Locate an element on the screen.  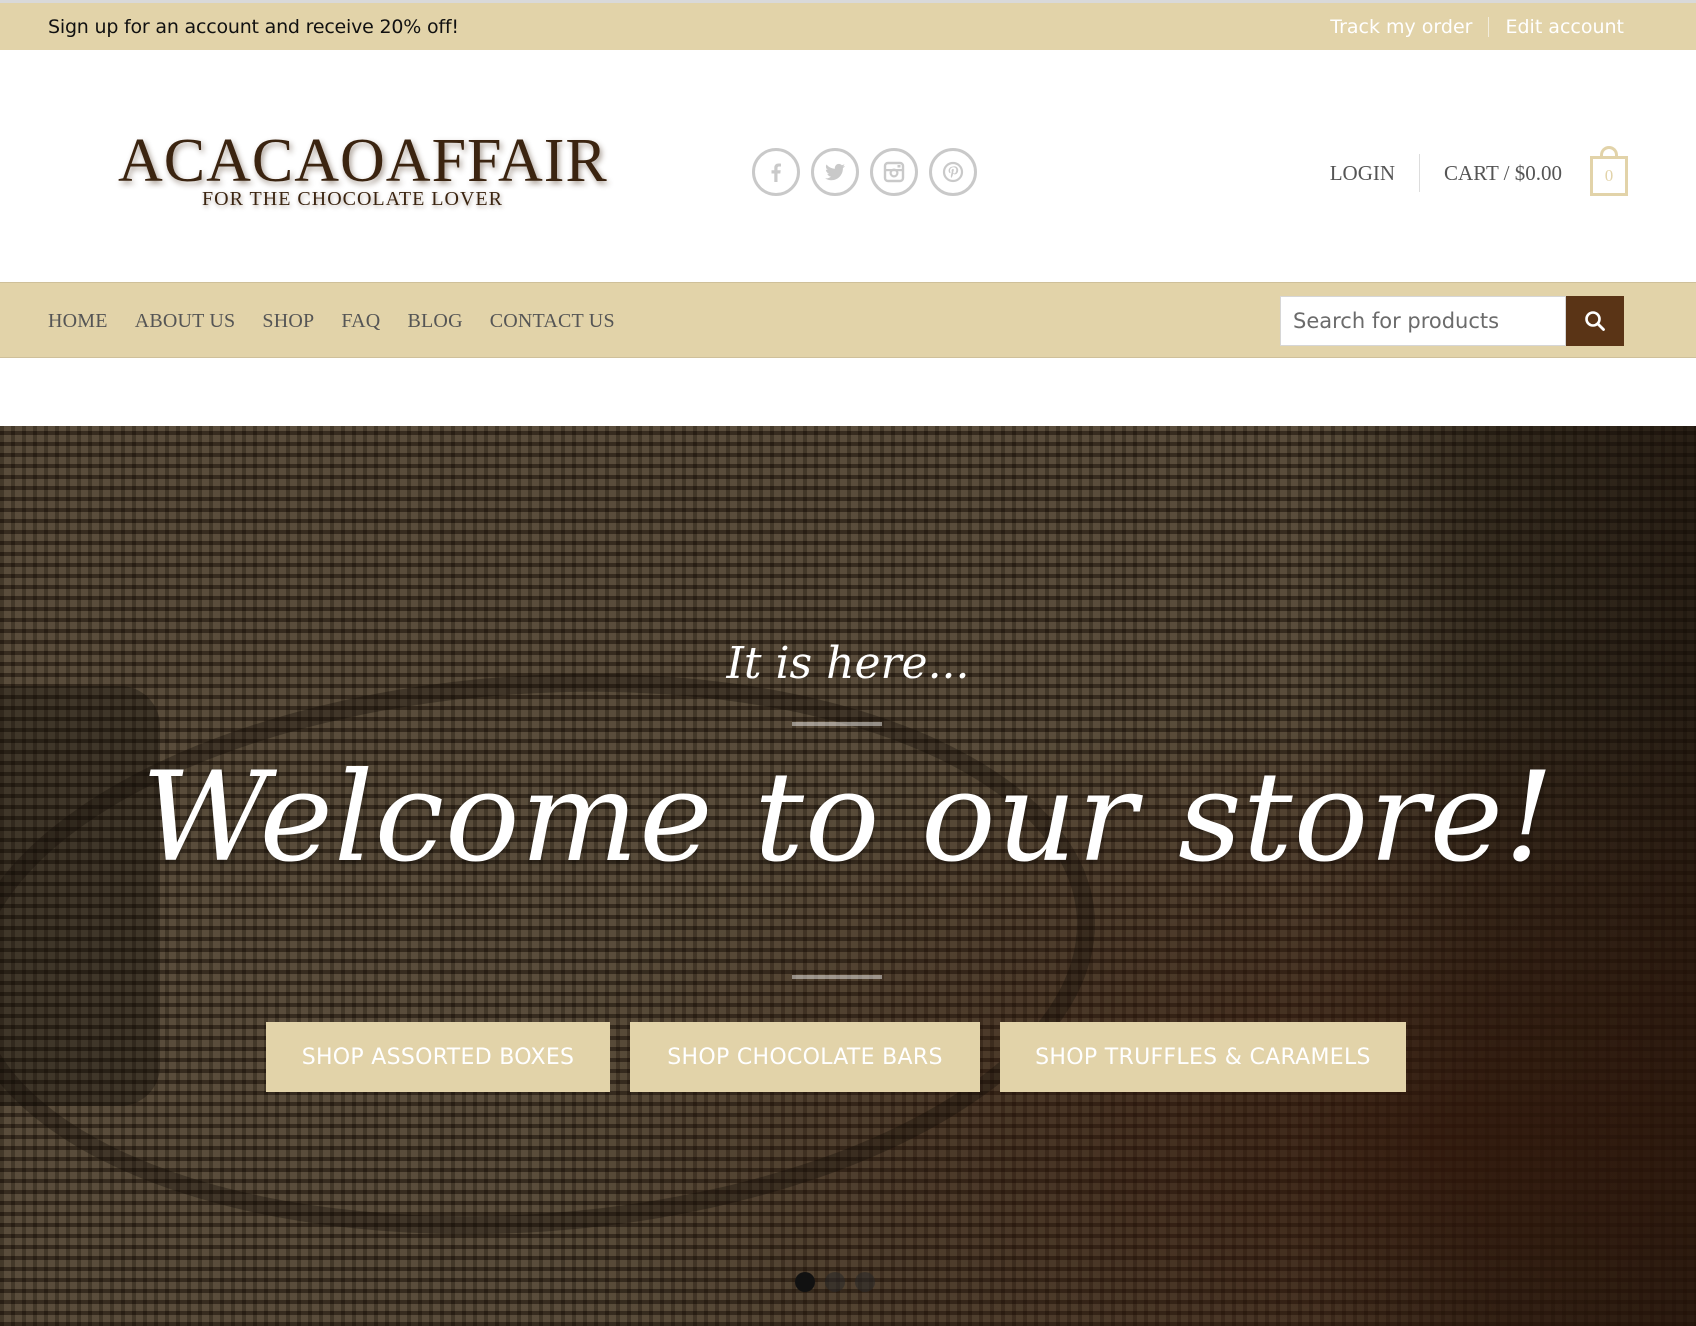
search-form is located at coordinates (1452, 321).